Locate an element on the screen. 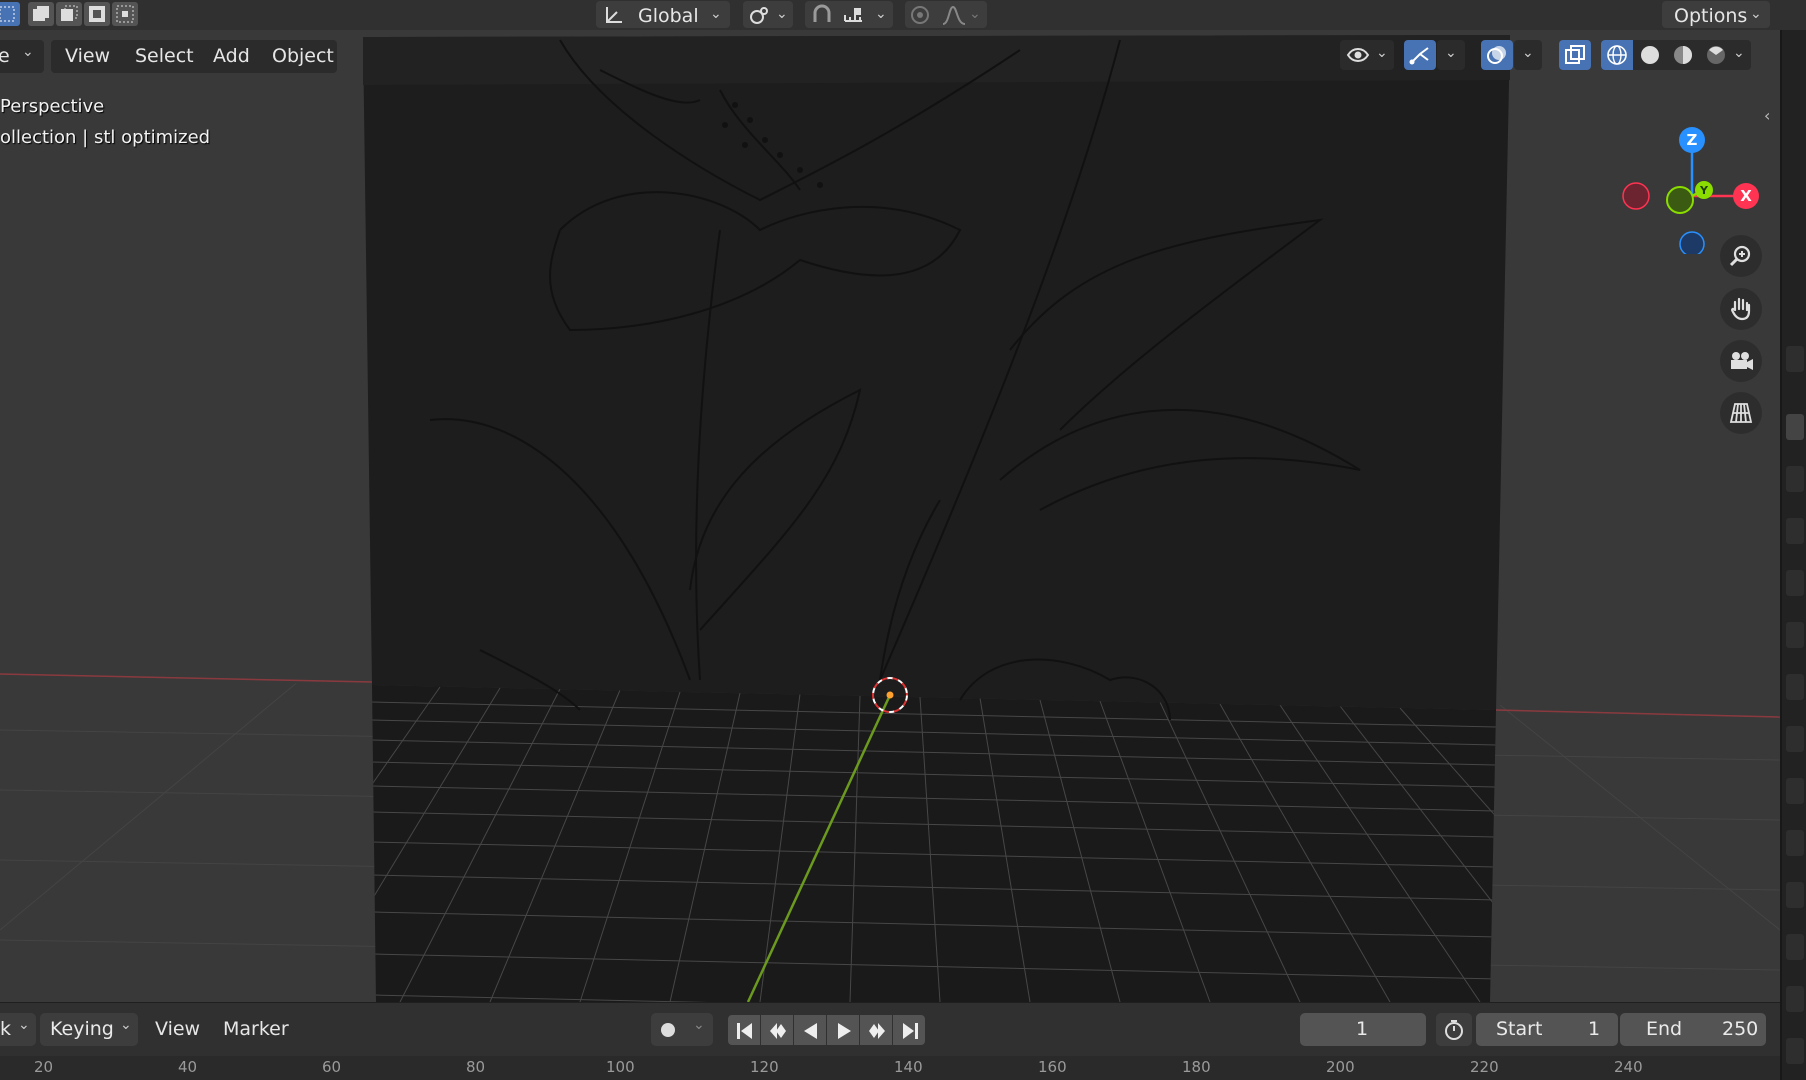 This screenshot has height=1080, width=1806. transform-orientation-label: Global is located at coordinates (668, 16).